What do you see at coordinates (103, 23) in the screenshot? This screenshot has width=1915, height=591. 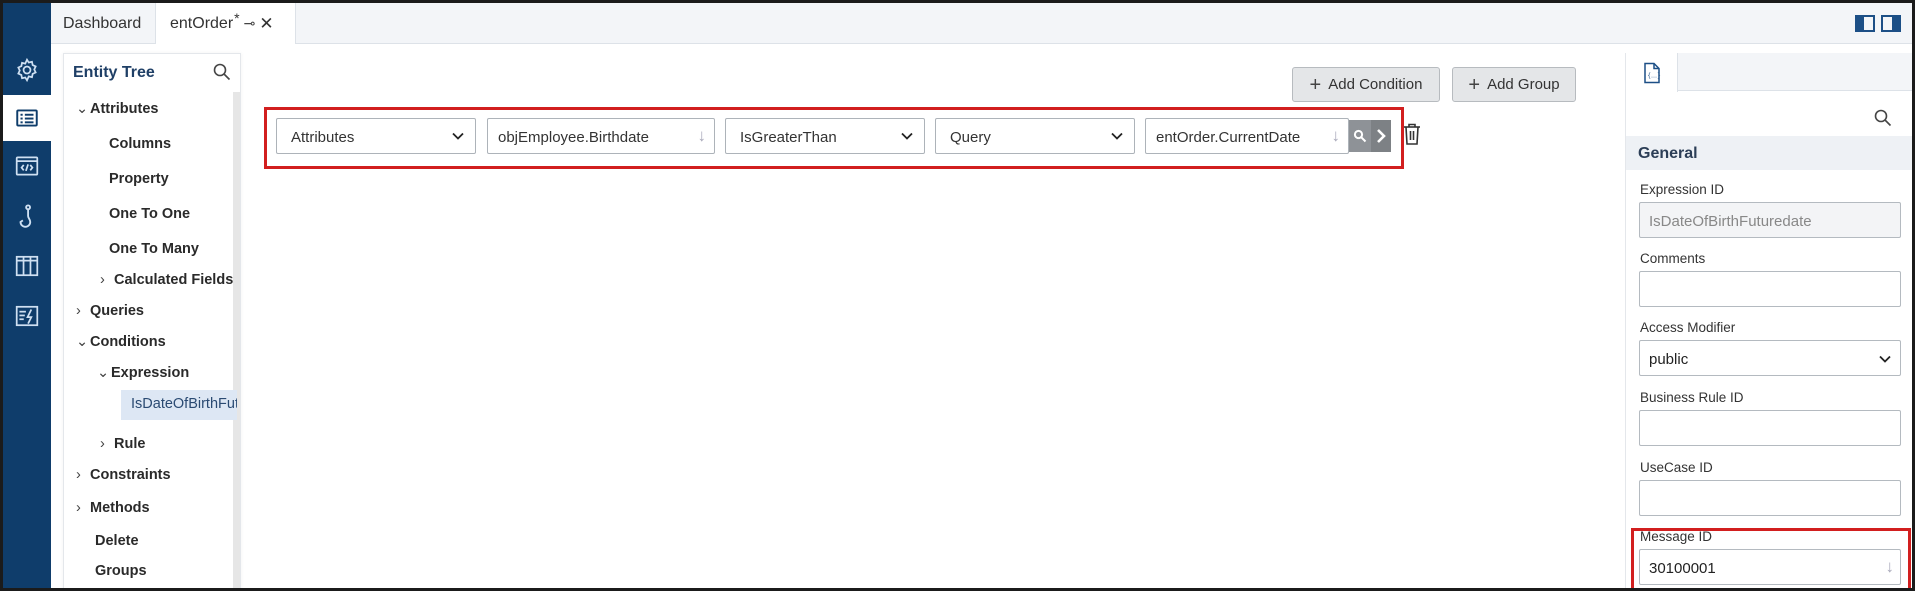 I see `tab-dashboard: Dashboard` at bounding box center [103, 23].